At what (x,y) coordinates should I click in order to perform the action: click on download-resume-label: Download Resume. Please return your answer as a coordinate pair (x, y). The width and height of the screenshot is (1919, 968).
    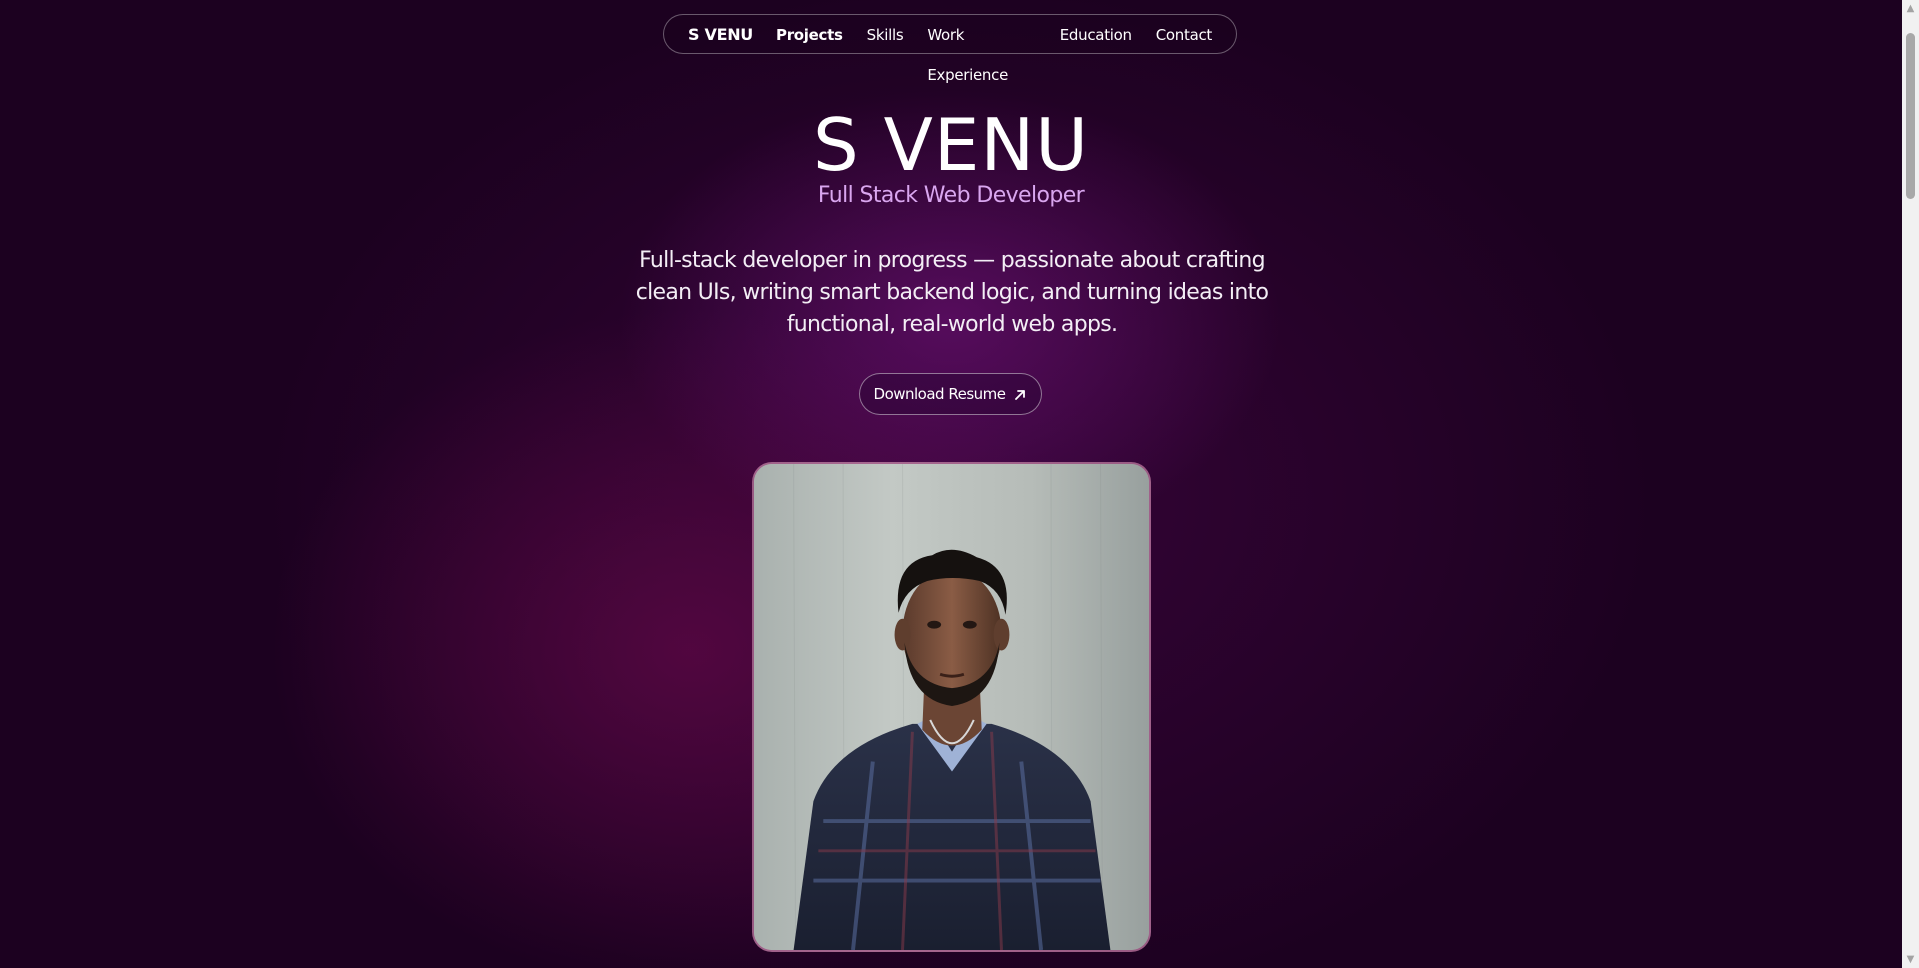
    Looking at the image, I should click on (939, 394).